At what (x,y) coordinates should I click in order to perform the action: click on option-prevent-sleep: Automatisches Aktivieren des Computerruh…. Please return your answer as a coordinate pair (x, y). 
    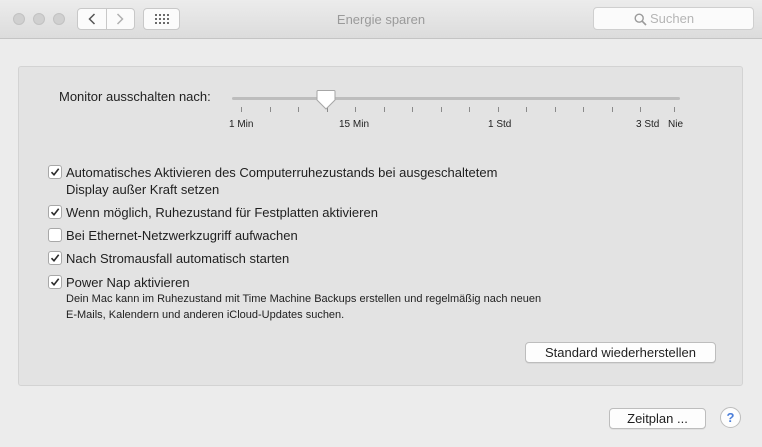
    Looking at the image, I should click on (272, 181).